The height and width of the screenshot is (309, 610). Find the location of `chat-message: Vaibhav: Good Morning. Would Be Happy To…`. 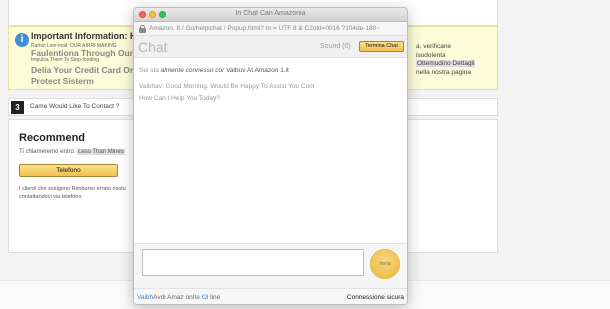

chat-message: Vaibhav: Good Morning. Would Be Happy To… is located at coordinates (227, 86).